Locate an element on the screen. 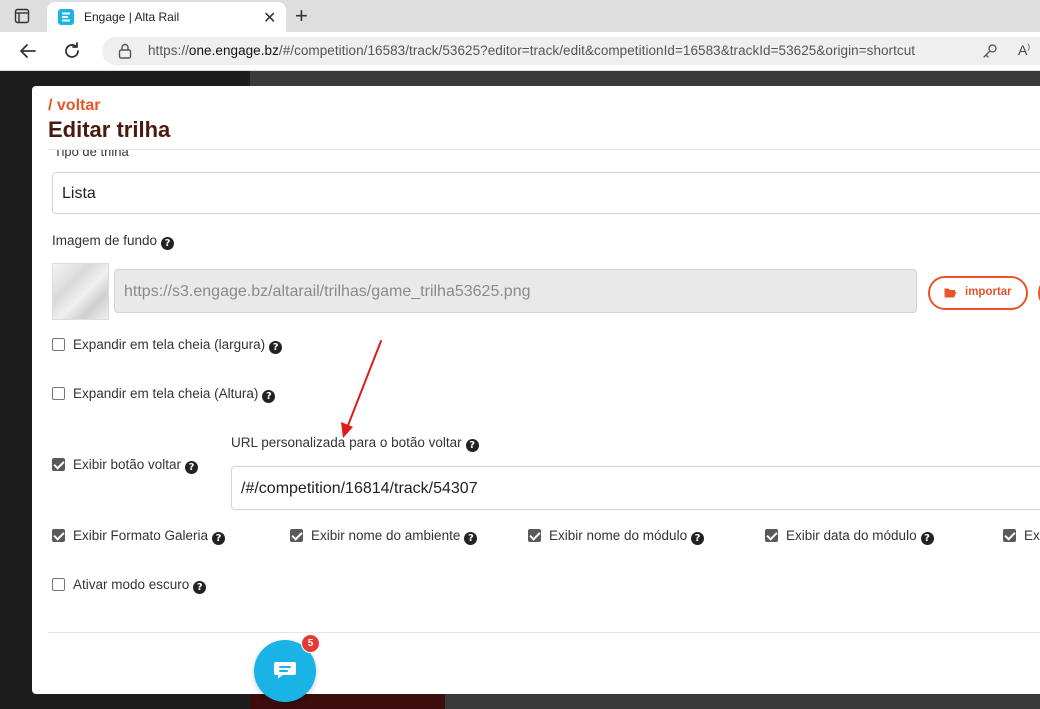 The width and height of the screenshot is (1040, 709). gallery-option: Exibir Formato Galeria? is located at coordinates (139, 536).